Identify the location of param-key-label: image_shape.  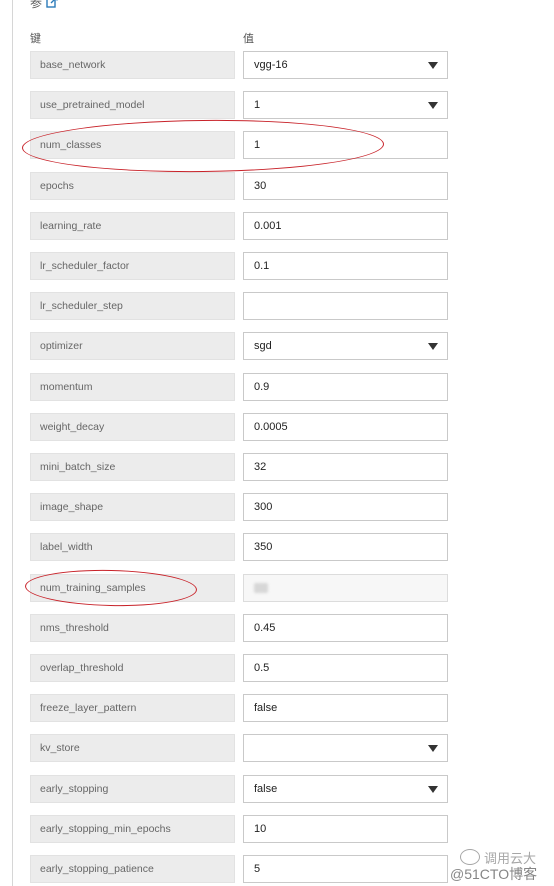
(132, 507).